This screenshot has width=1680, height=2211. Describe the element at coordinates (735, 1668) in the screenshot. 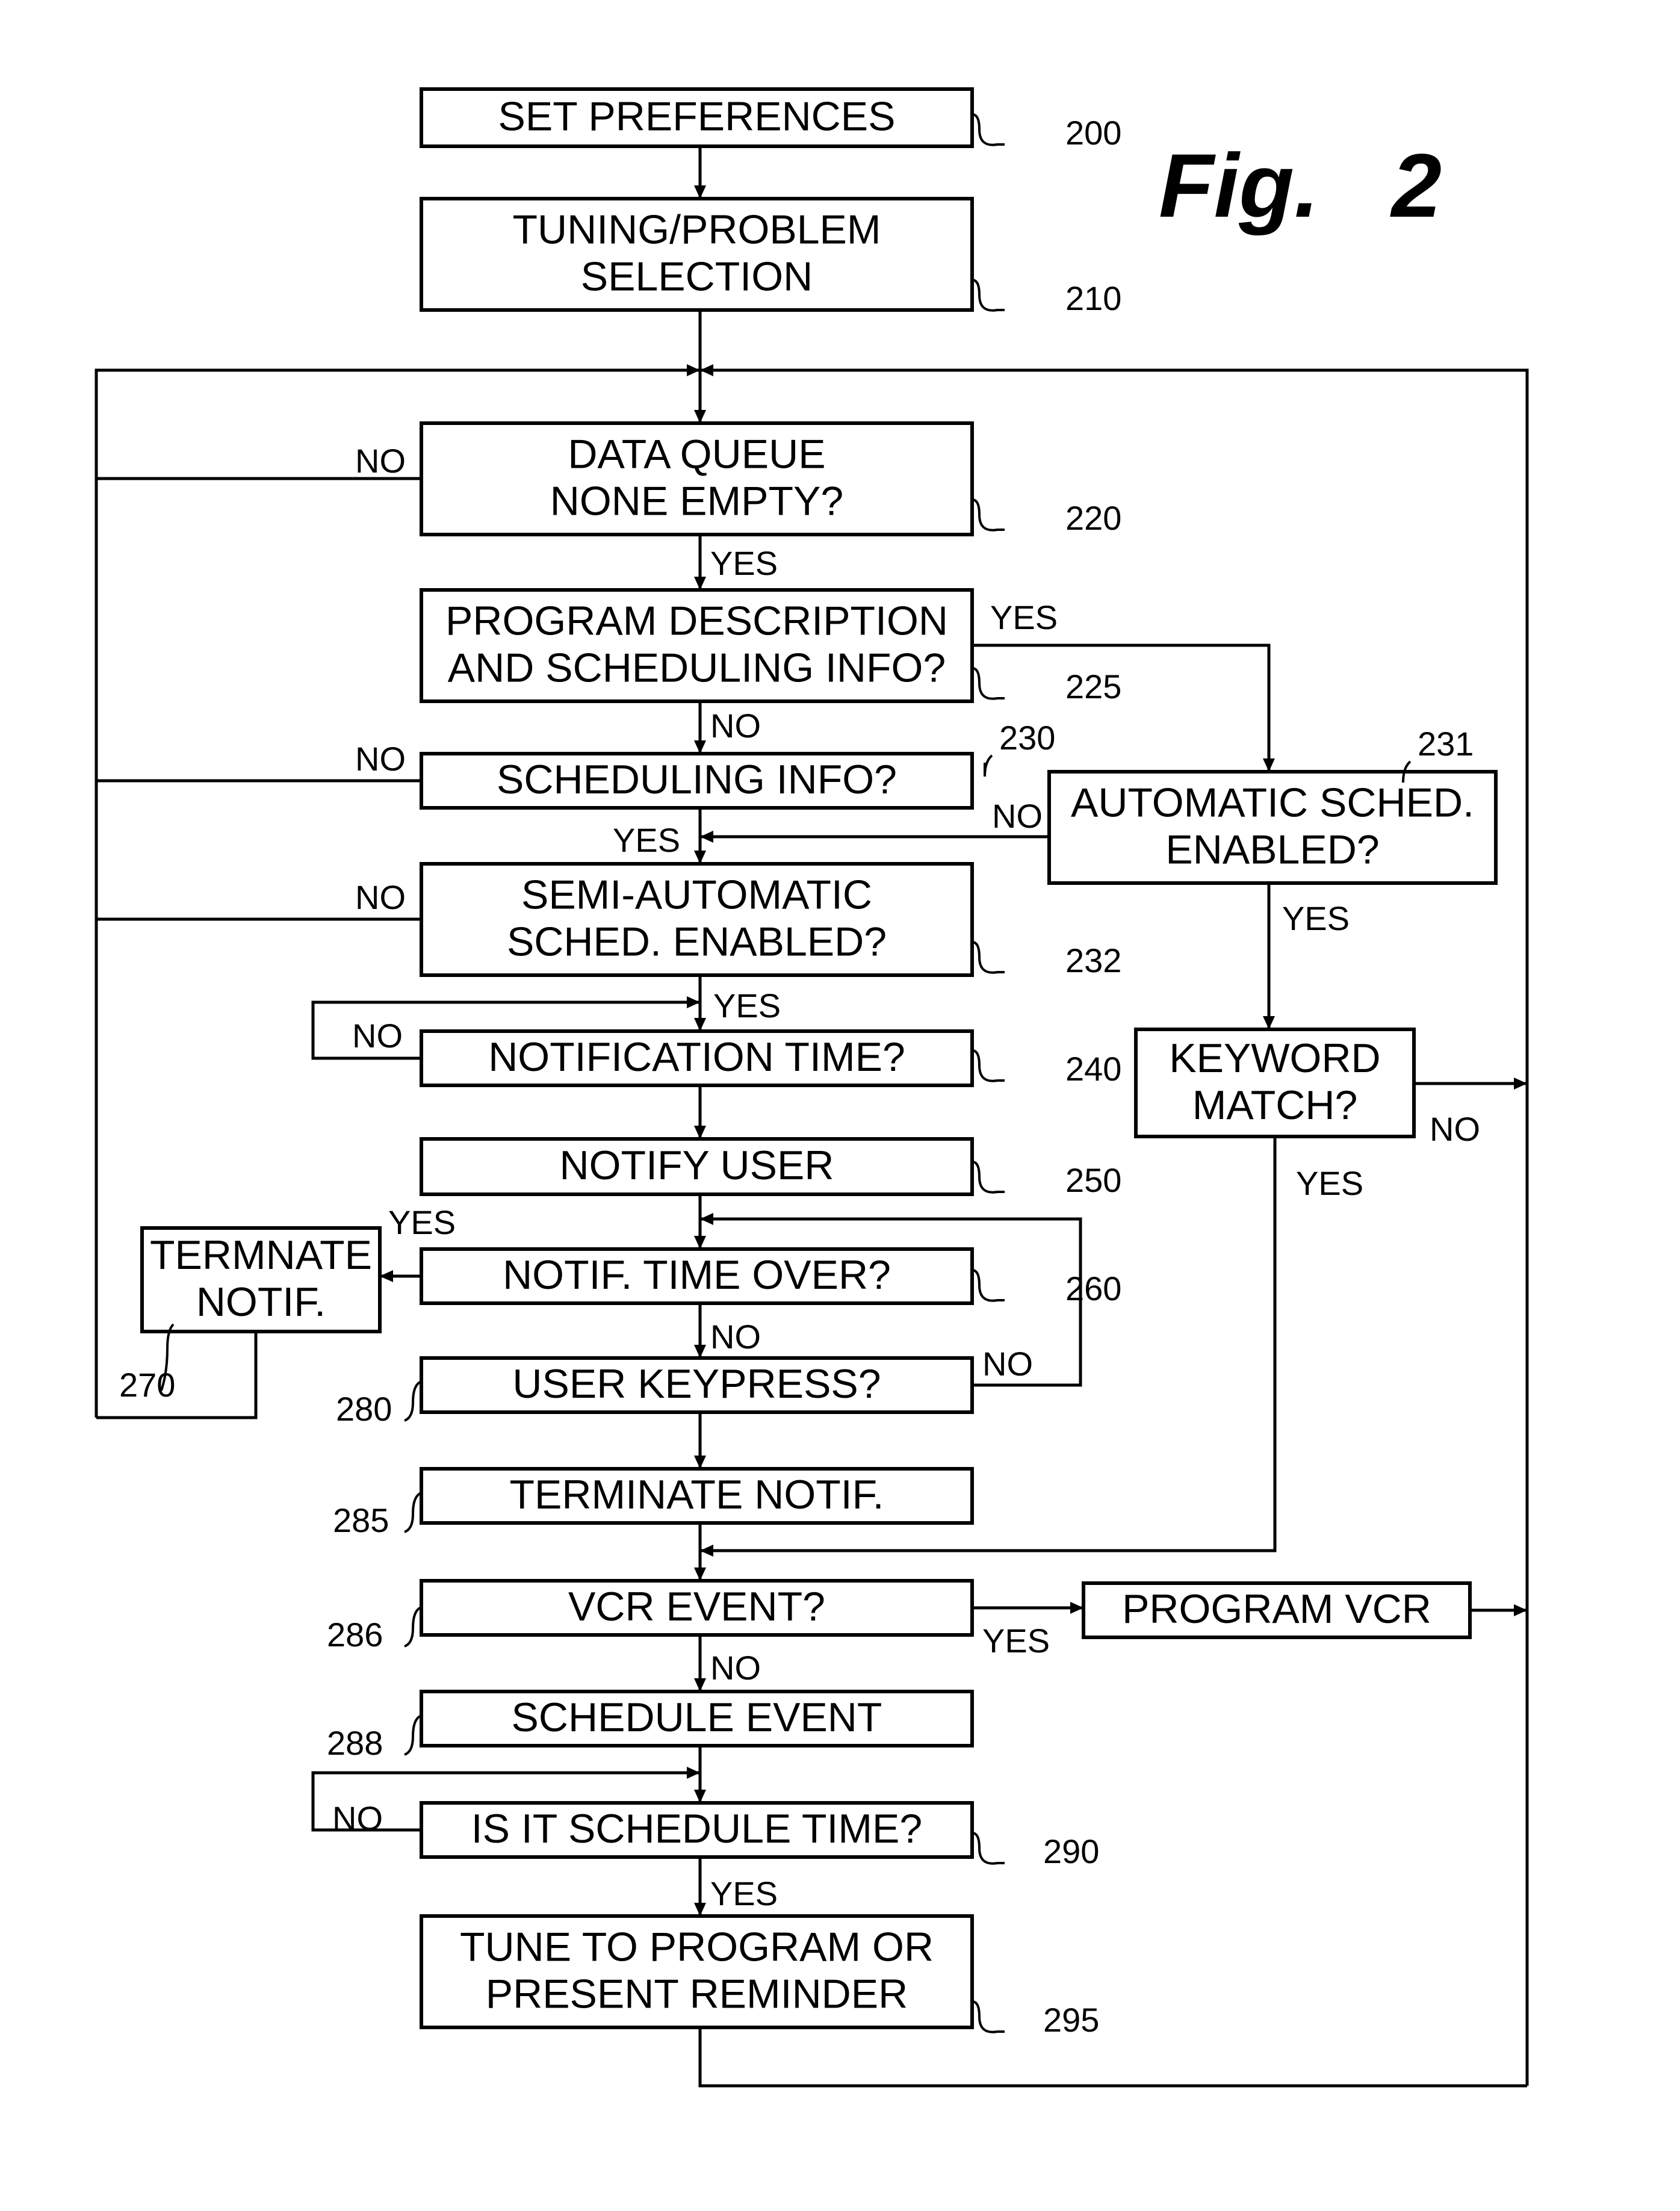

I see `branch-label-286-no: NO` at that location.